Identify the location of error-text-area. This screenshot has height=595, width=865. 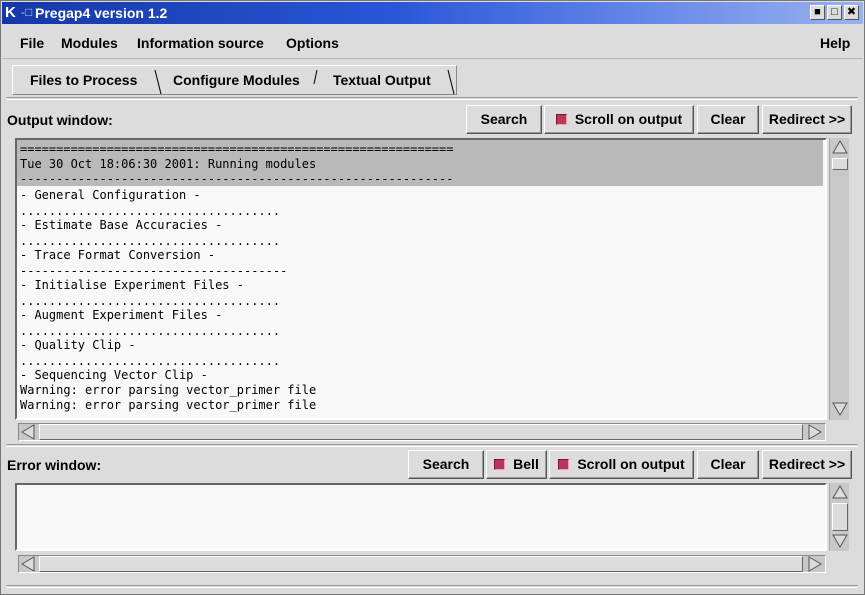
(421, 517).